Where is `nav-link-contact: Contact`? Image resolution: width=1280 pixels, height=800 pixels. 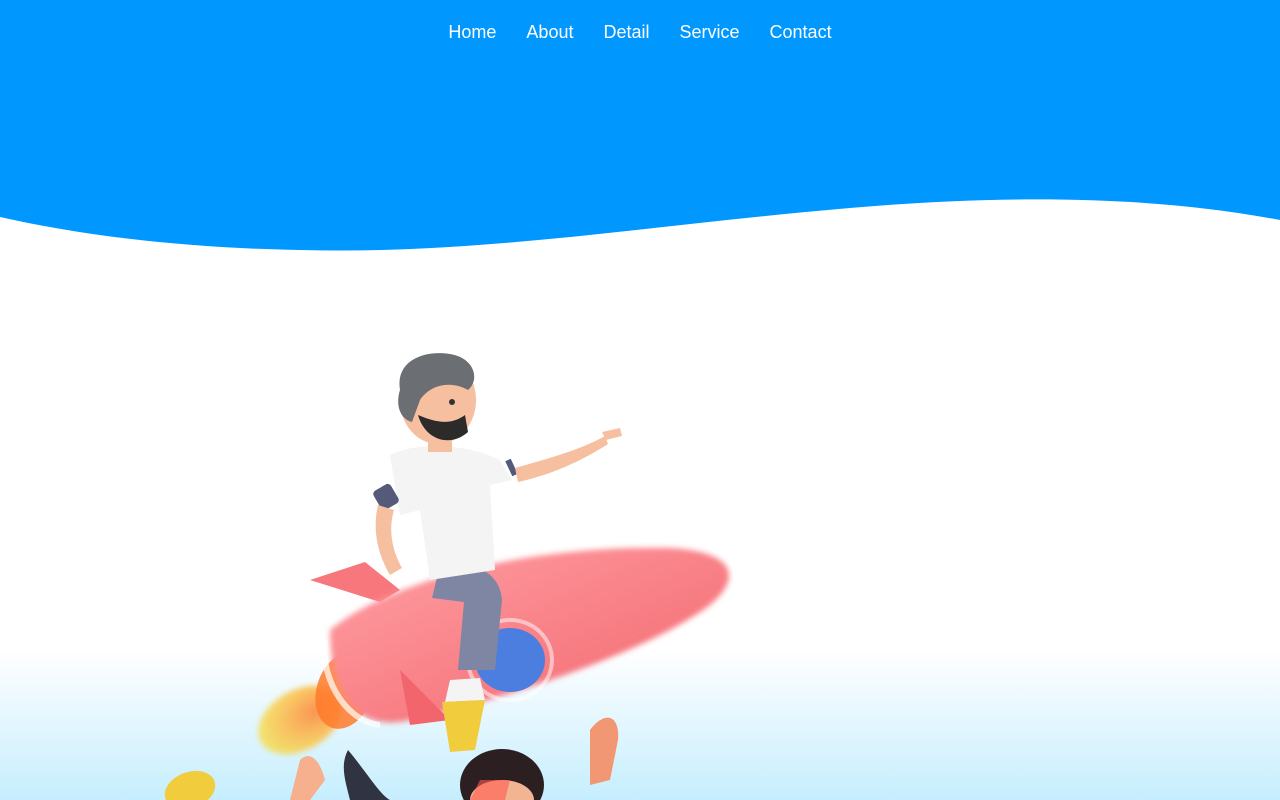 nav-link-contact: Contact is located at coordinates (801, 32).